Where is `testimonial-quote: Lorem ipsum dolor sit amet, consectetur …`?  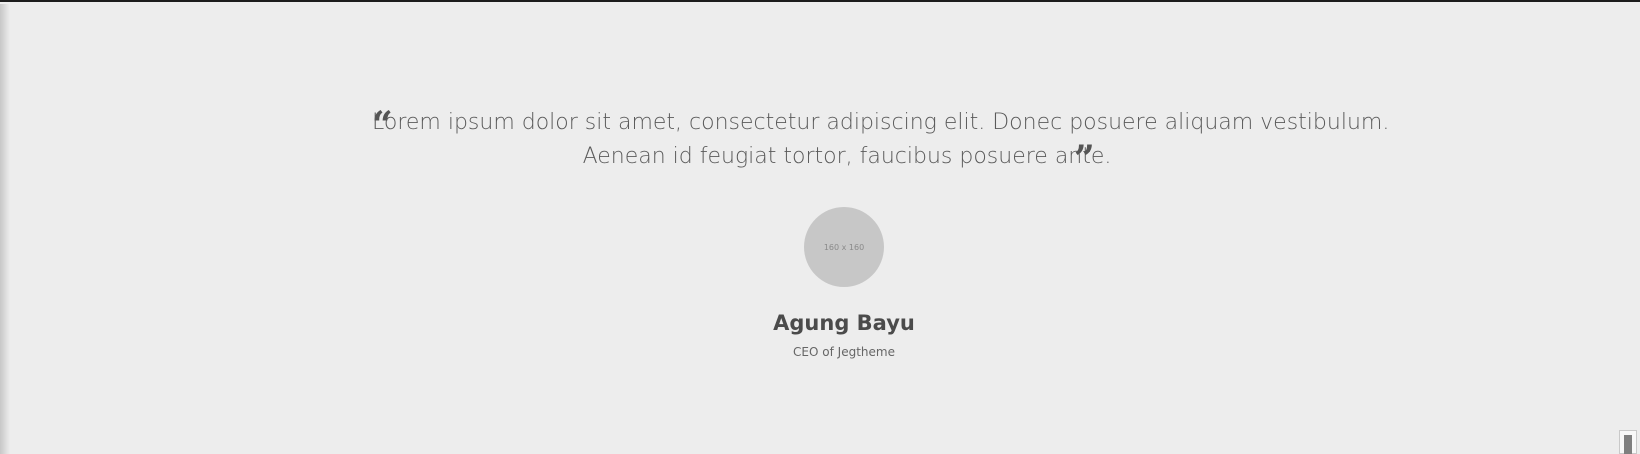 testimonial-quote: Lorem ipsum dolor sit amet, consectetur … is located at coordinates (881, 140).